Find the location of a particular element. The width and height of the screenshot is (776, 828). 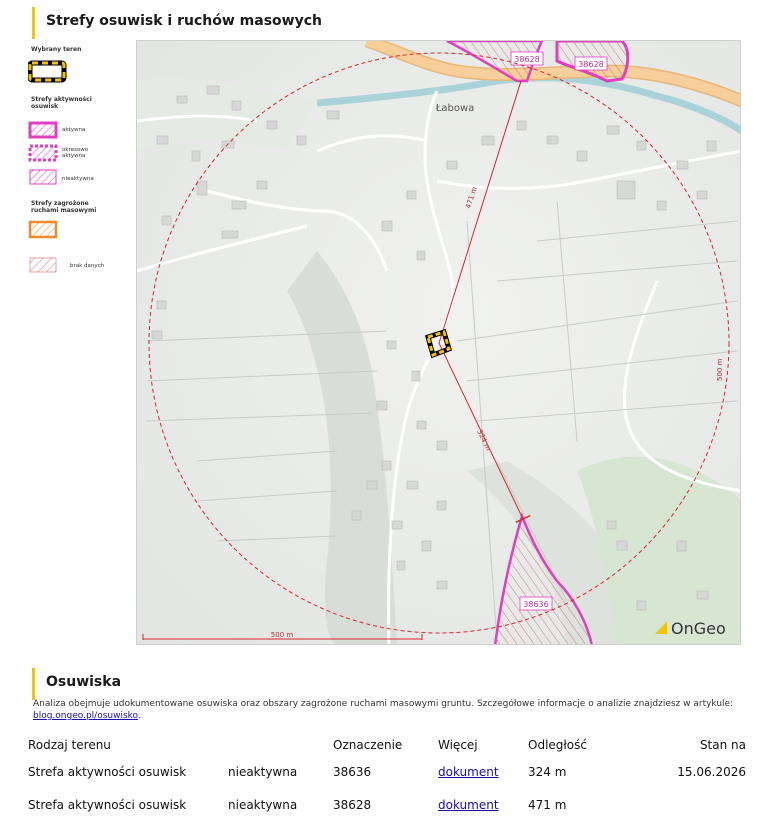

legend-no-data-swatch is located at coordinates (43, 265).